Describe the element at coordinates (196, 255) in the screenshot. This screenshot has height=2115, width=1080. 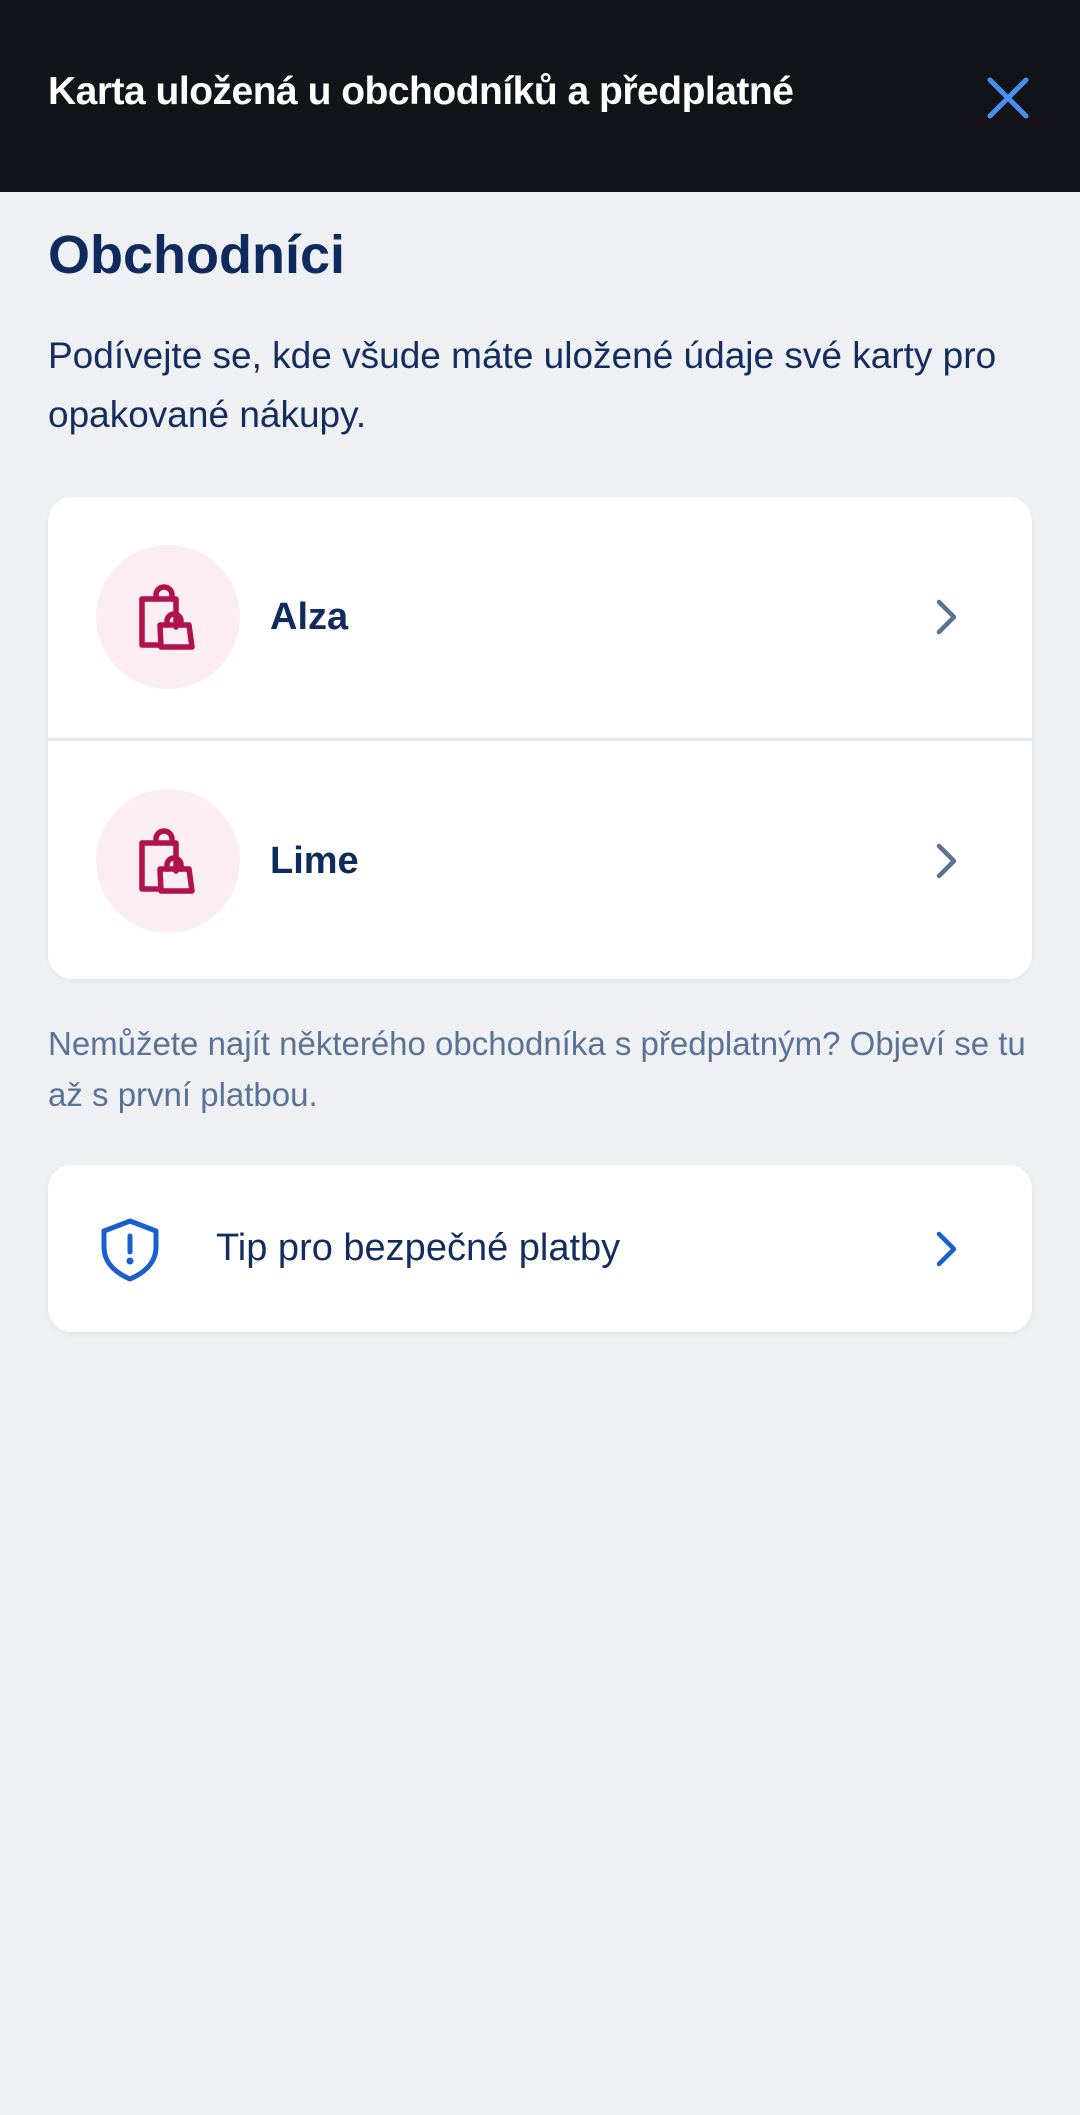
I see `page-title: Obchodníci` at that location.